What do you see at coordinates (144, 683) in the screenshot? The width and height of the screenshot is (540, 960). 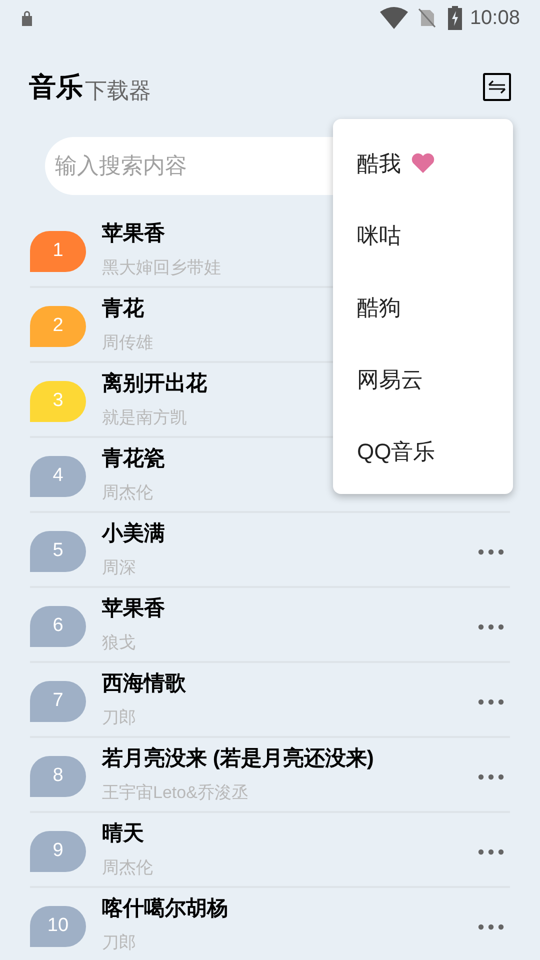 I see `song-title: 西海情歌` at bounding box center [144, 683].